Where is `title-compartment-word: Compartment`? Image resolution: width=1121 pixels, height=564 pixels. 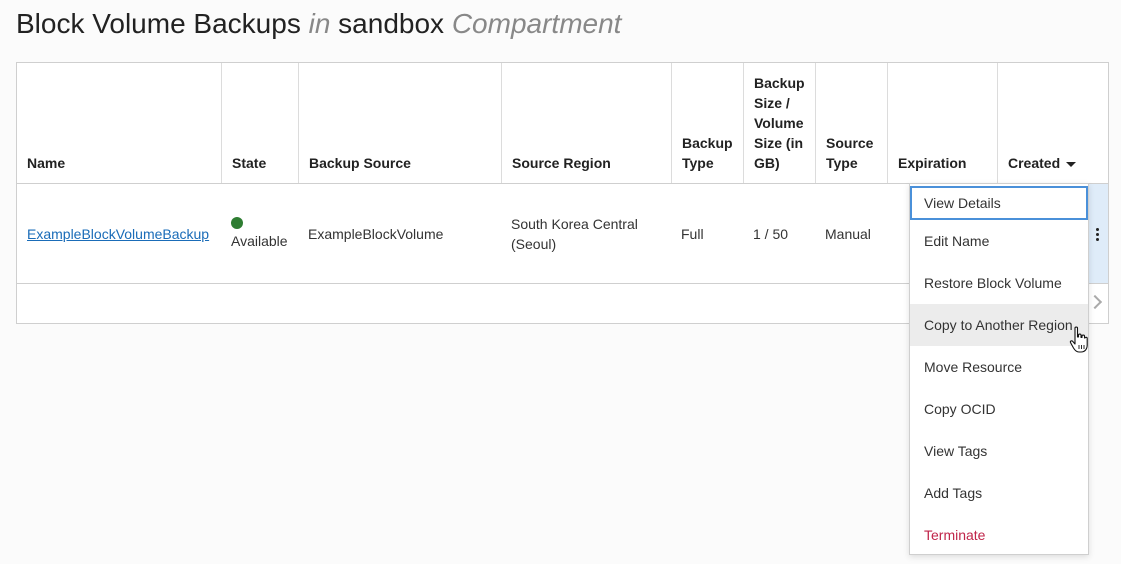 title-compartment-word: Compartment is located at coordinates (536, 23).